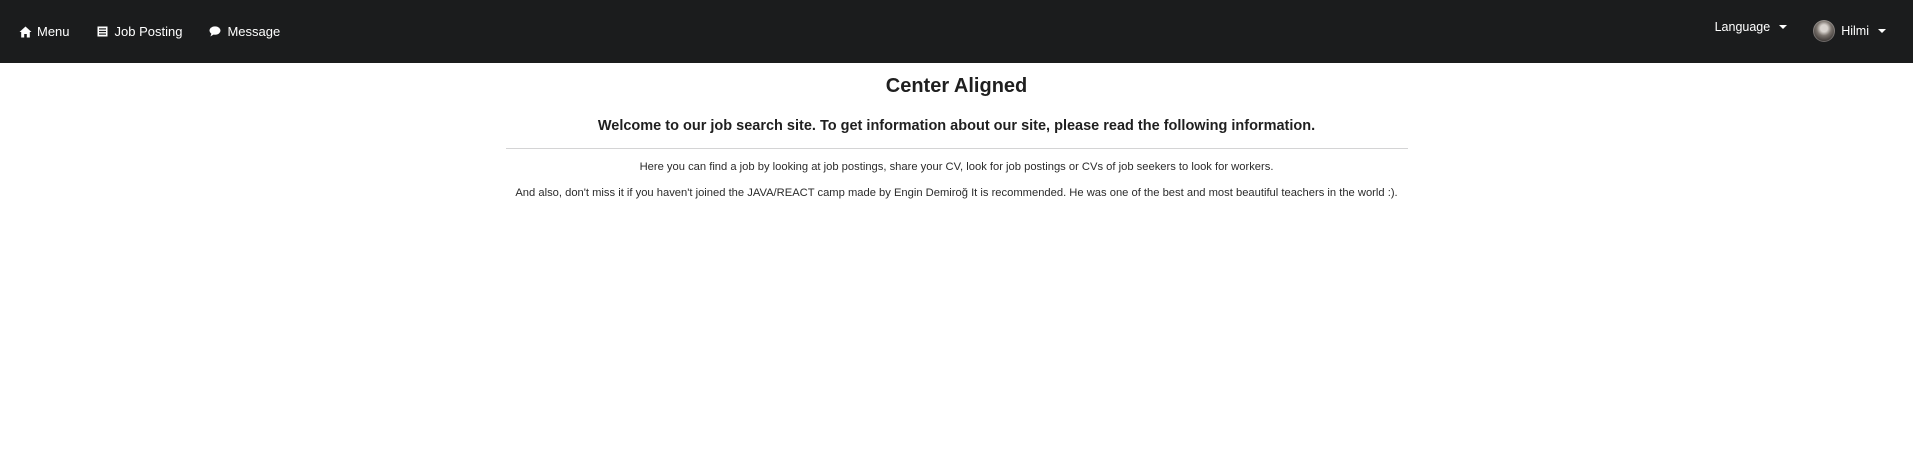 Image resolution: width=1913 pixels, height=451 pixels. I want to click on nav-item-job-posting: Job Posting, so click(139, 31).